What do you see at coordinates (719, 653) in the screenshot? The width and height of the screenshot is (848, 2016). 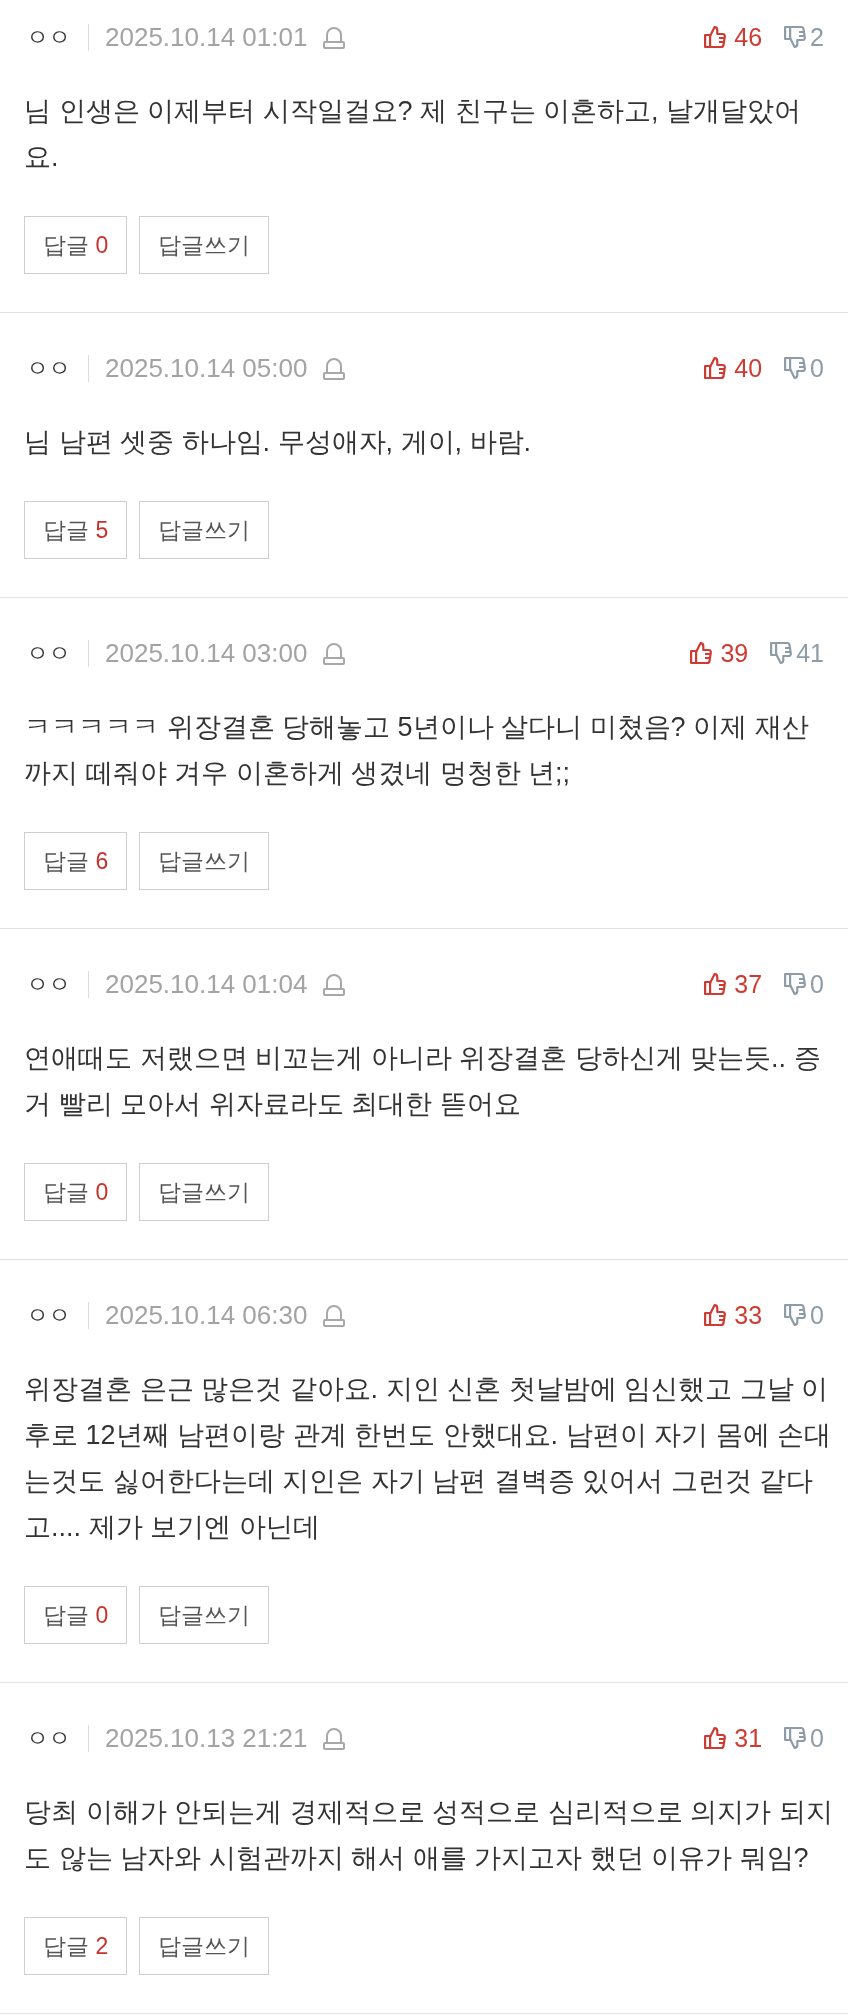 I see `like-button: 39` at bounding box center [719, 653].